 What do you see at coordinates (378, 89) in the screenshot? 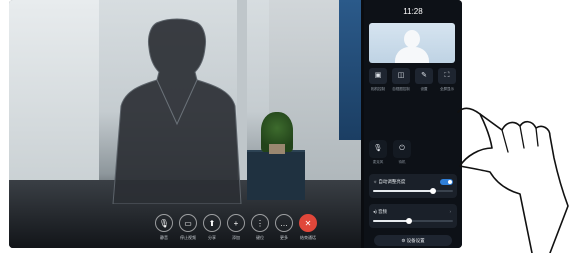
I see `camera-control-label: 相机控制` at bounding box center [378, 89].